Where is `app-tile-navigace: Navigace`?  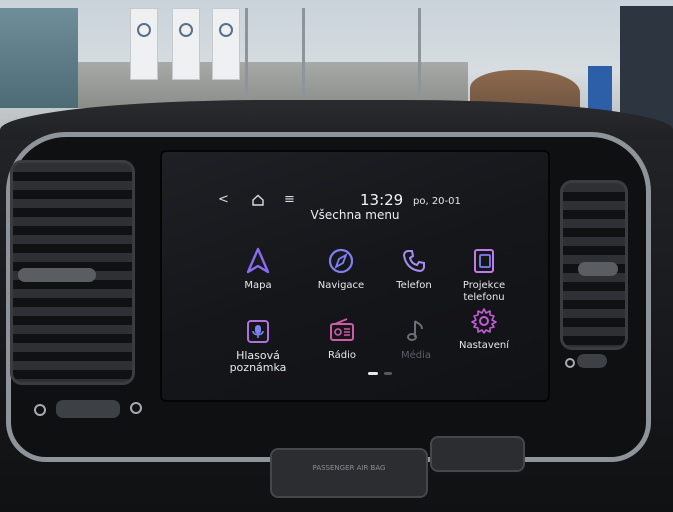 app-tile-navigace: Navigace is located at coordinates (341, 269).